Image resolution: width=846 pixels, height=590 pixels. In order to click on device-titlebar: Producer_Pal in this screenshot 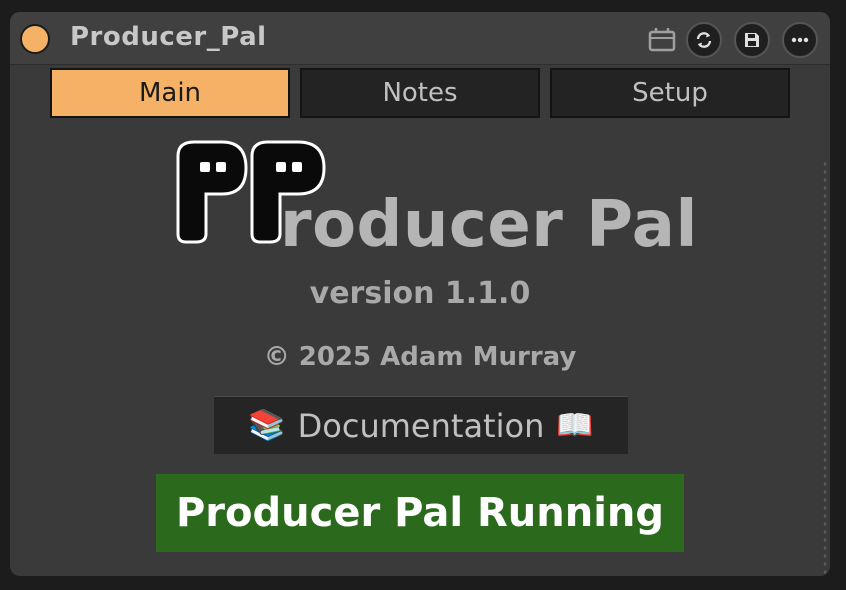, I will do `click(420, 38)`.